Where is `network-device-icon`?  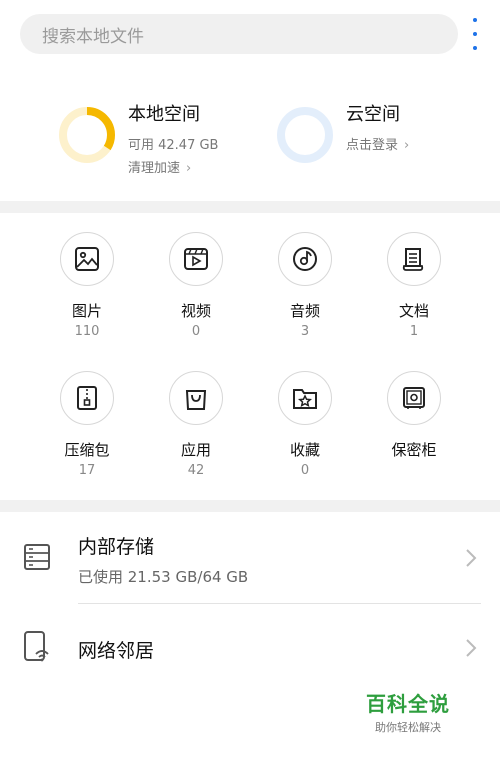 network-device-icon is located at coordinates (36, 646).